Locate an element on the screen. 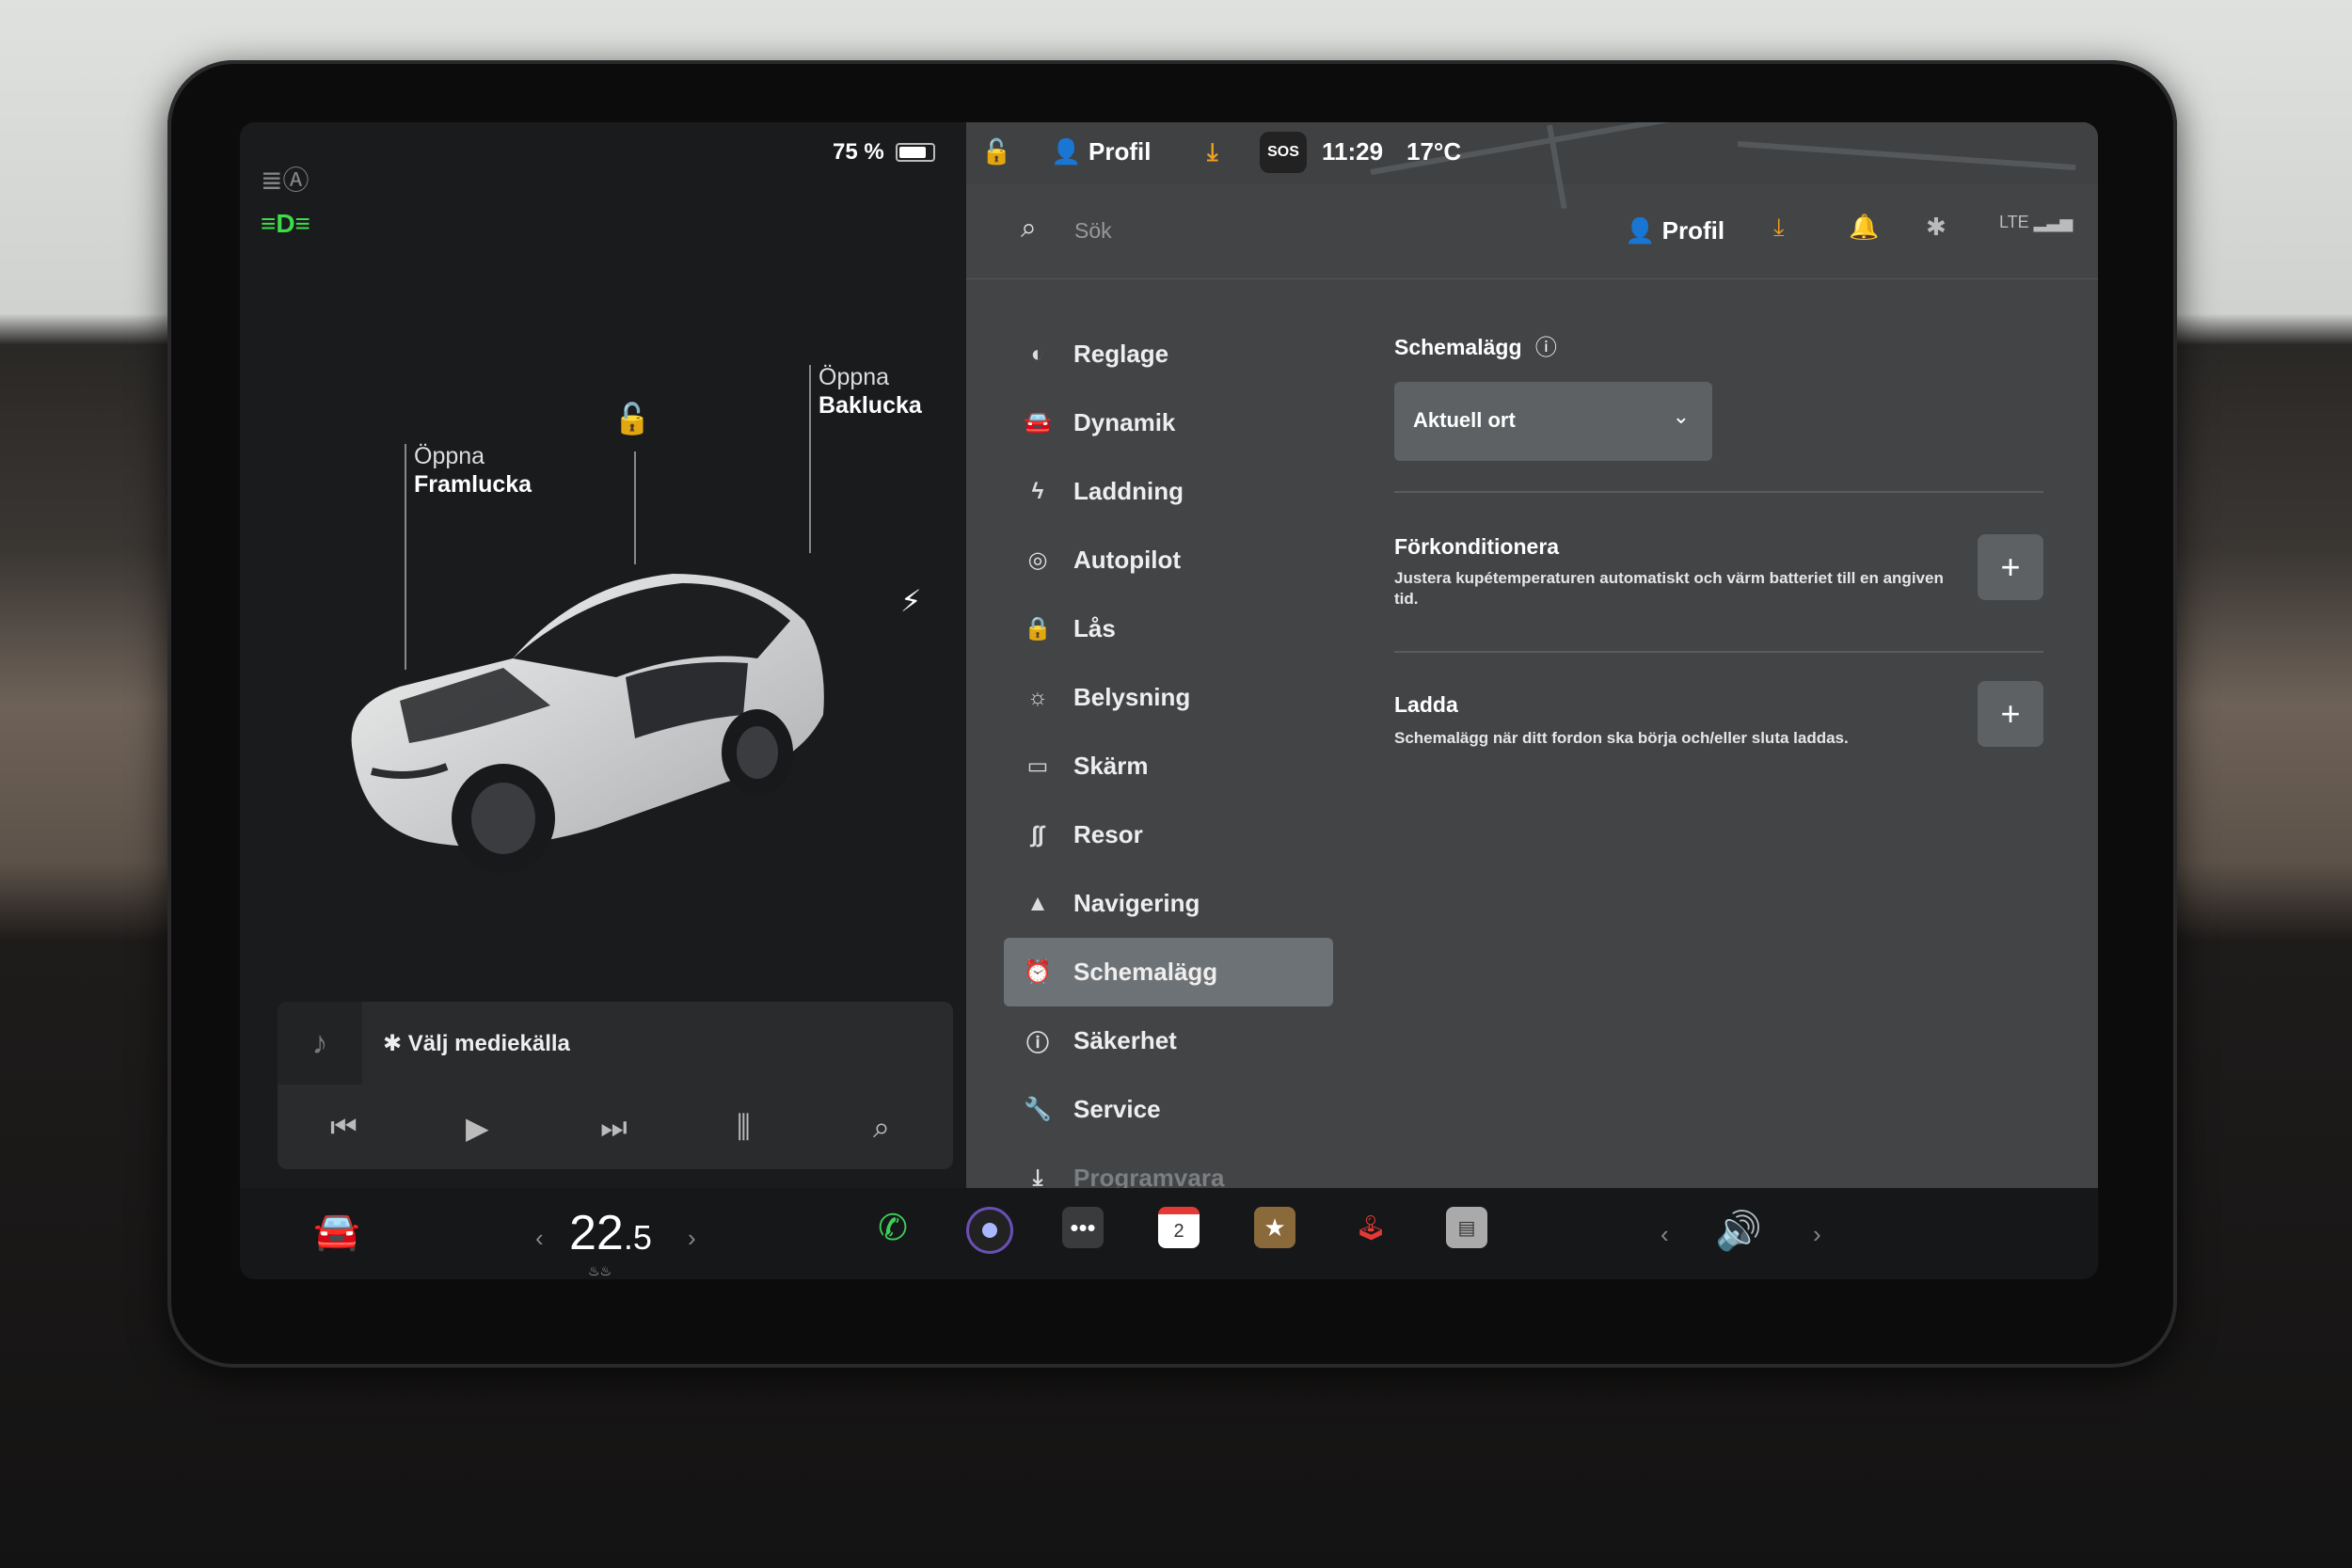 This screenshot has height=1568, width=2352. open-frunk-label: Öppna Framlucka is located at coordinates (473, 470).